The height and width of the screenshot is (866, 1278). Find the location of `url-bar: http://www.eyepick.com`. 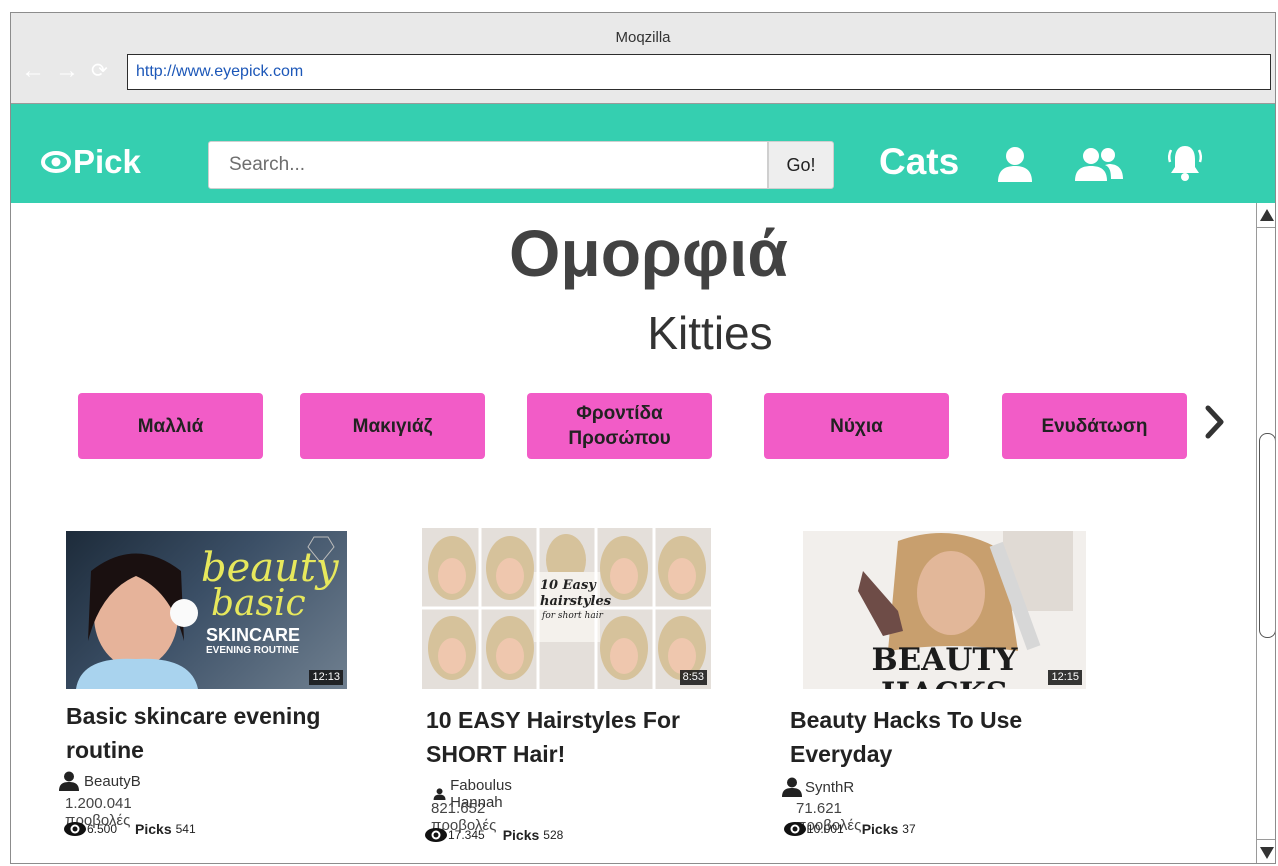

url-bar: http://www.eyepick.com is located at coordinates (699, 72).